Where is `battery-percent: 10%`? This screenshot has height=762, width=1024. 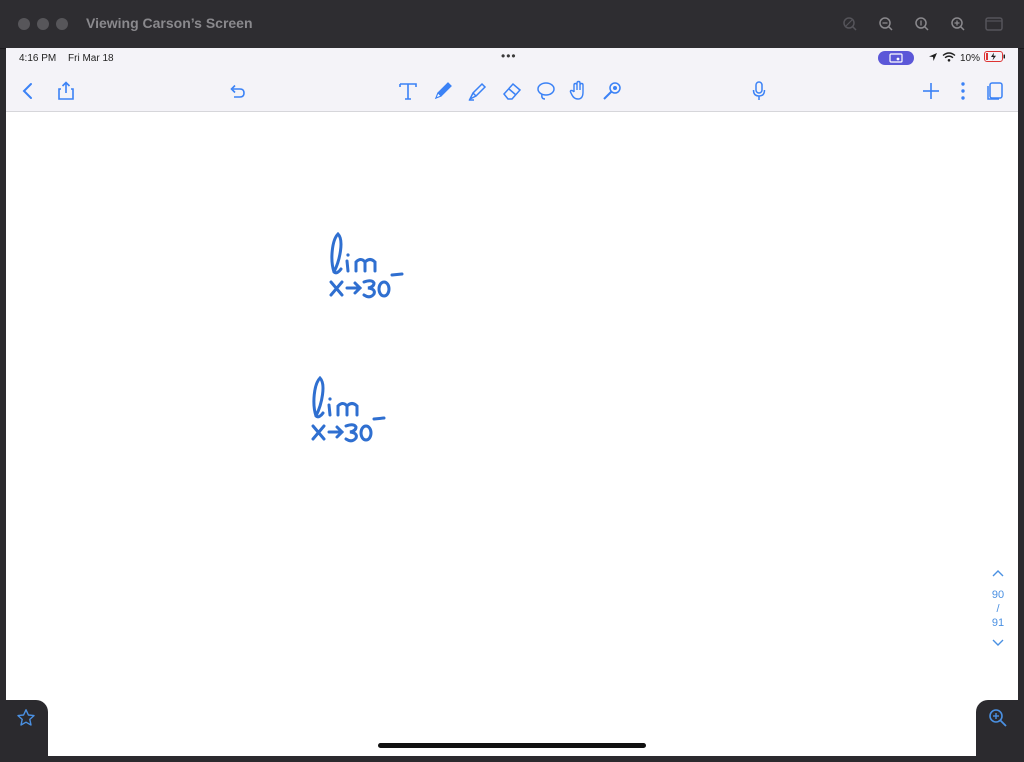
battery-percent: 10% is located at coordinates (969, 58).